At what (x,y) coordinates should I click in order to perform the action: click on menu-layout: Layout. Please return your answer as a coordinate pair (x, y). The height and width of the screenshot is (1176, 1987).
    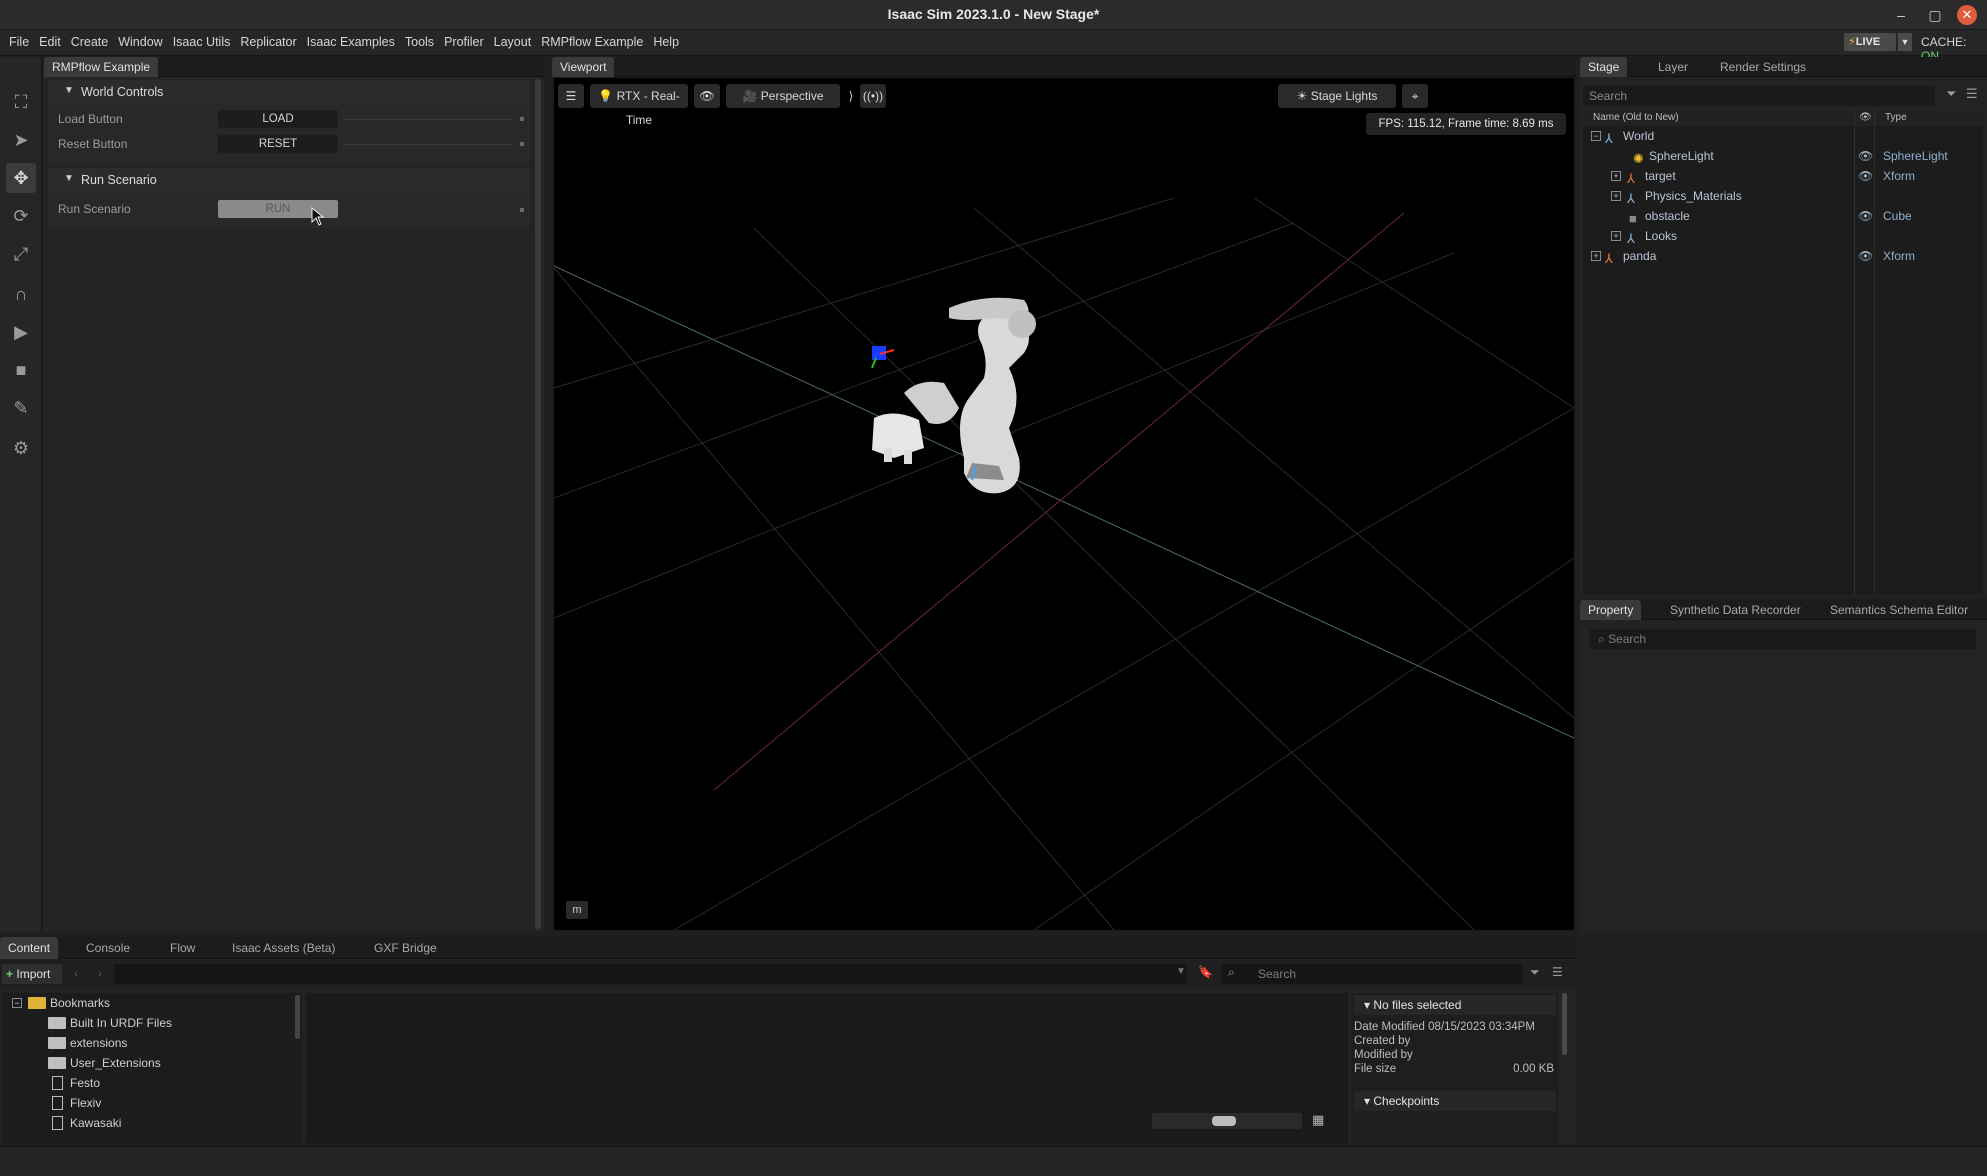
    Looking at the image, I should click on (513, 42).